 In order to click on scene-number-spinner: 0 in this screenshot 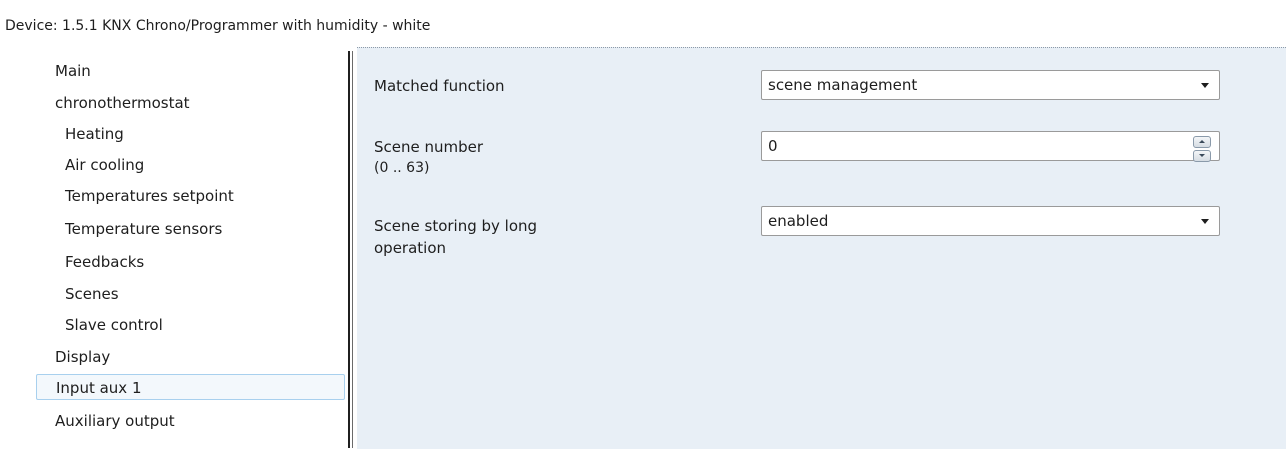, I will do `click(990, 146)`.